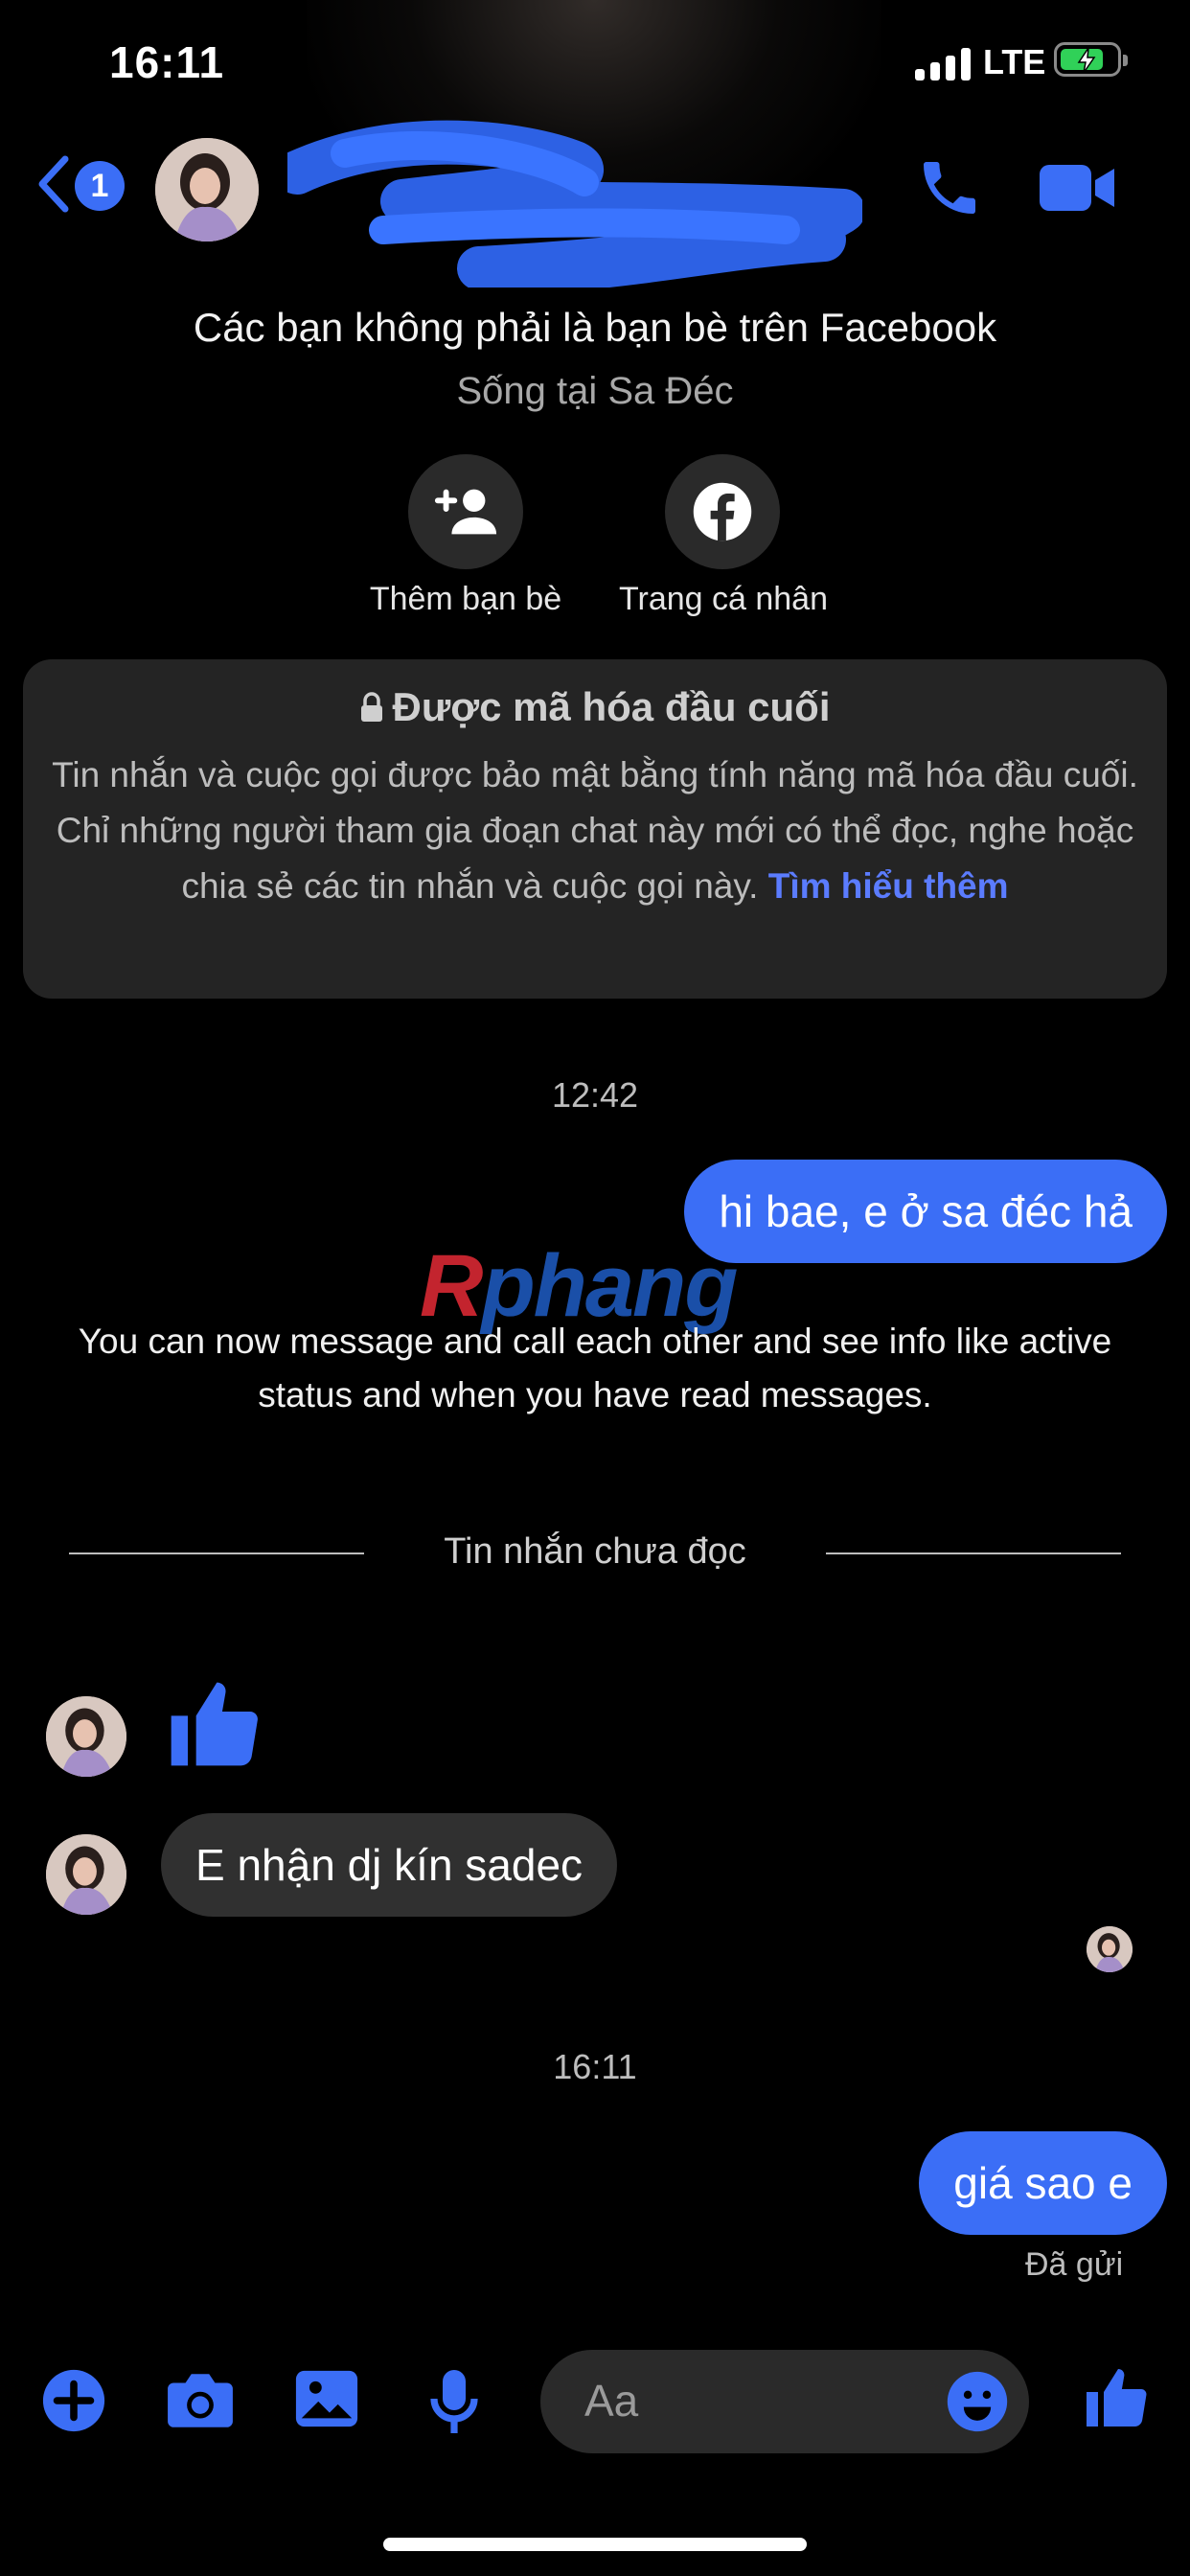 The image size is (1190, 2576). I want to click on message-input-placeholder: Aa, so click(611, 2401).